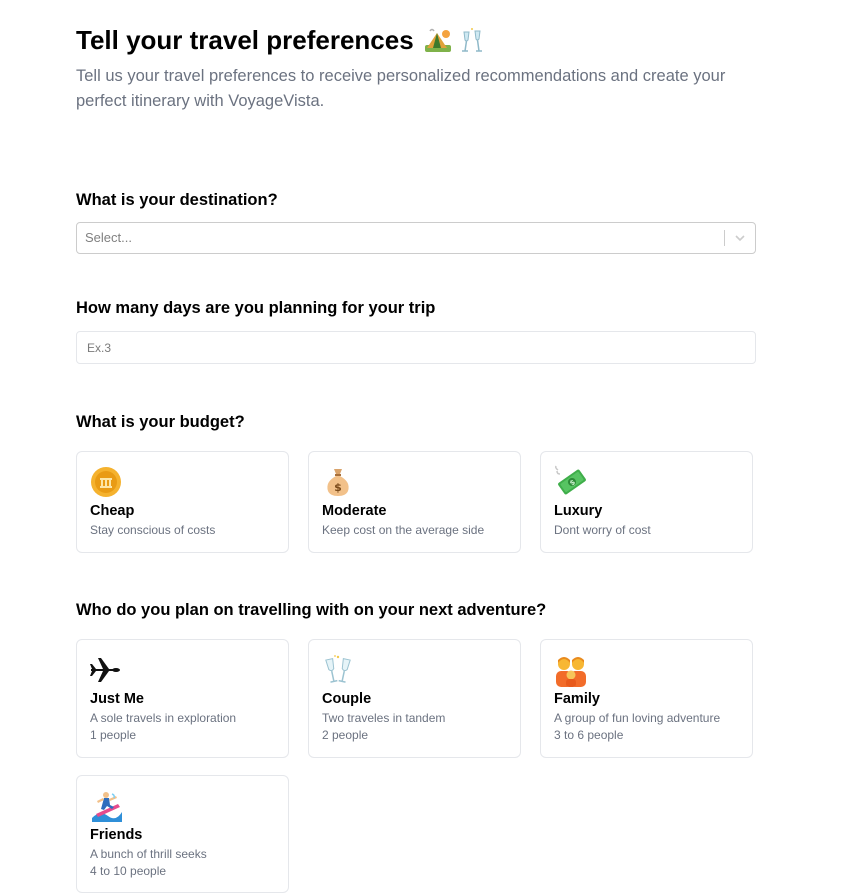 Image resolution: width=846 pixels, height=895 pixels. Describe the element at coordinates (148, 854) in the screenshot. I see `travelers-option-desc: A bunch of thrill seeks` at that location.